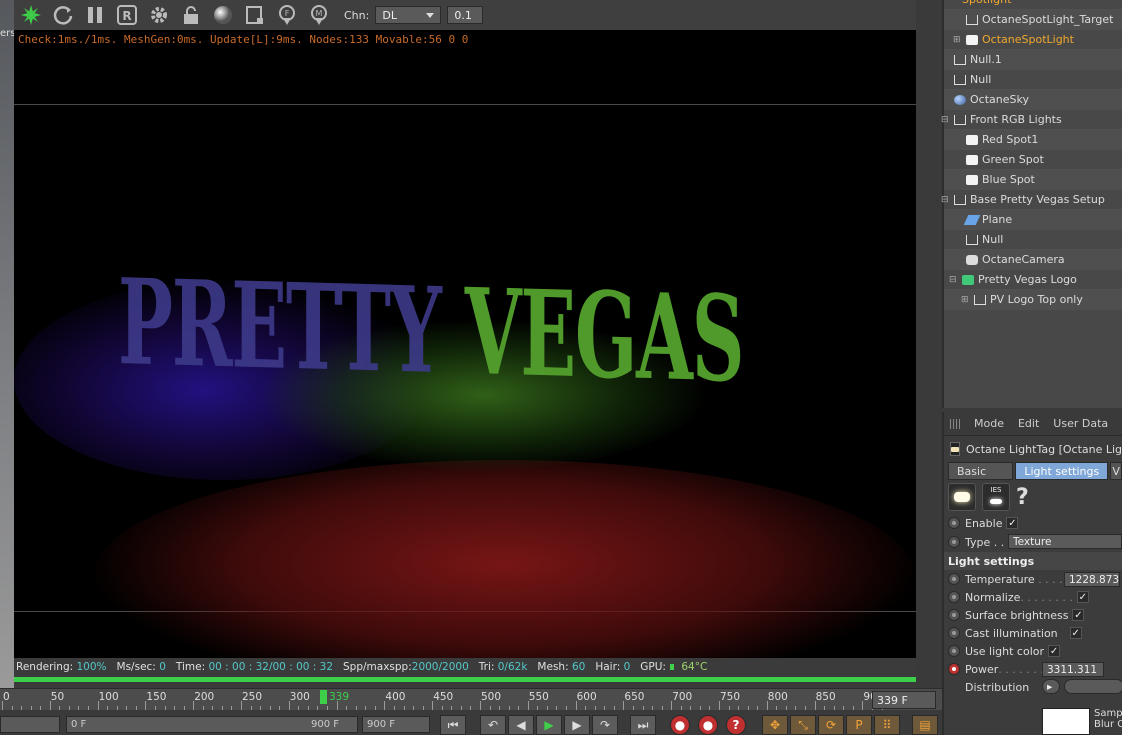  What do you see at coordinates (955, 423) in the screenshot?
I see `grip-icon` at bounding box center [955, 423].